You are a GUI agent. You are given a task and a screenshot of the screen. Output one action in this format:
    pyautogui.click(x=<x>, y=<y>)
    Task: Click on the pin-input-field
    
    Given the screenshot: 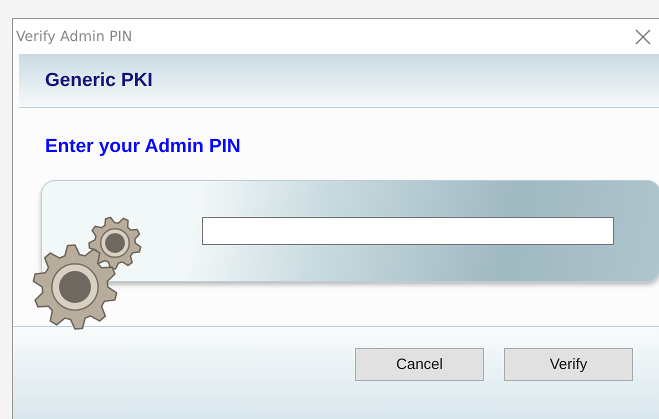 What is the action you would take?
    pyautogui.click(x=408, y=231)
    